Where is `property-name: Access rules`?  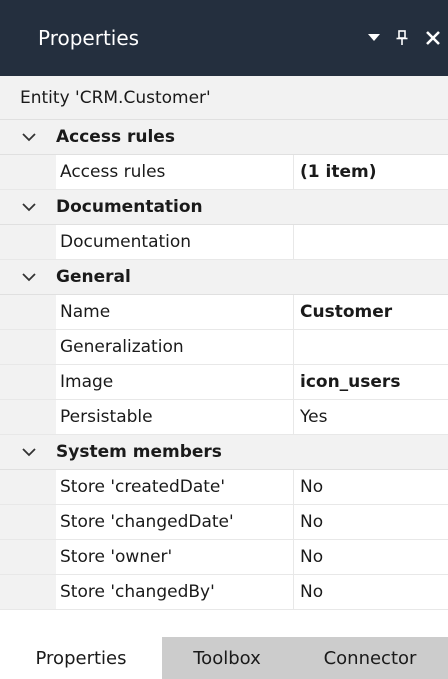
property-name: Access rules is located at coordinates (175, 172).